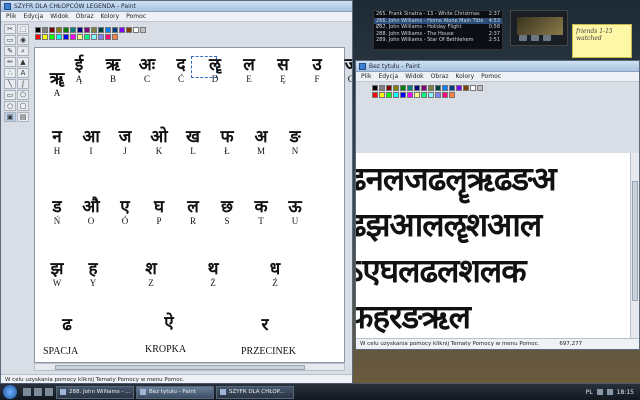 The height and width of the screenshot is (400, 640). What do you see at coordinates (23, 40) in the screenshot?
I see `fill-icon: ◉` at bounding box center [23, 40].